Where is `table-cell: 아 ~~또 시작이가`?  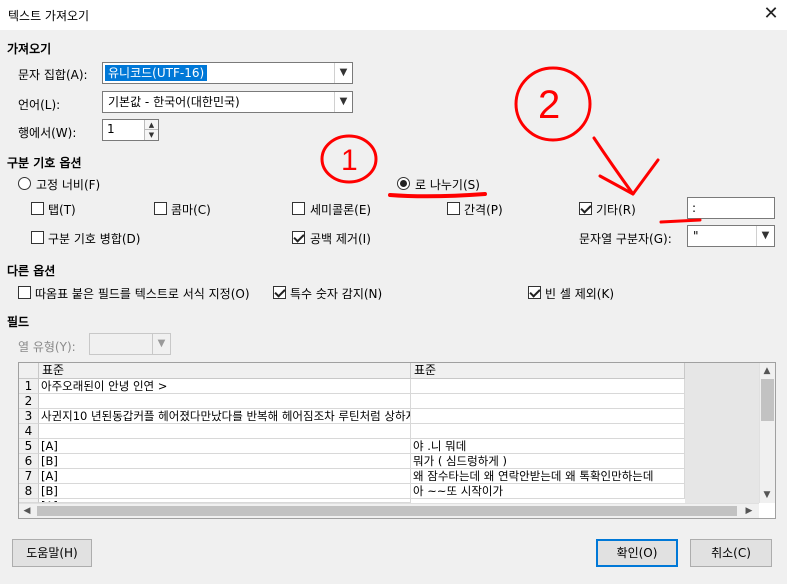
table-cell: 아 ~~또 시작이가 is located at coordinates (548, 491).